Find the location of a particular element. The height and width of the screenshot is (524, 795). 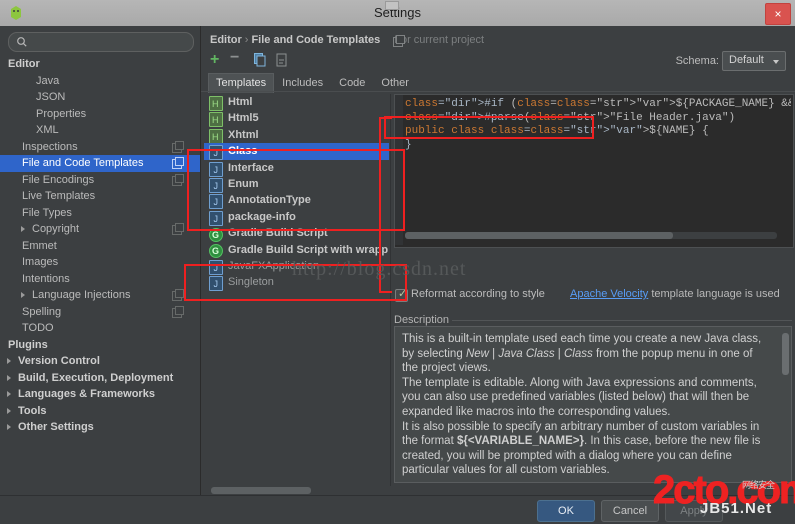

sidebar-item-label: File Encodings is located at coordinates (58, 179).